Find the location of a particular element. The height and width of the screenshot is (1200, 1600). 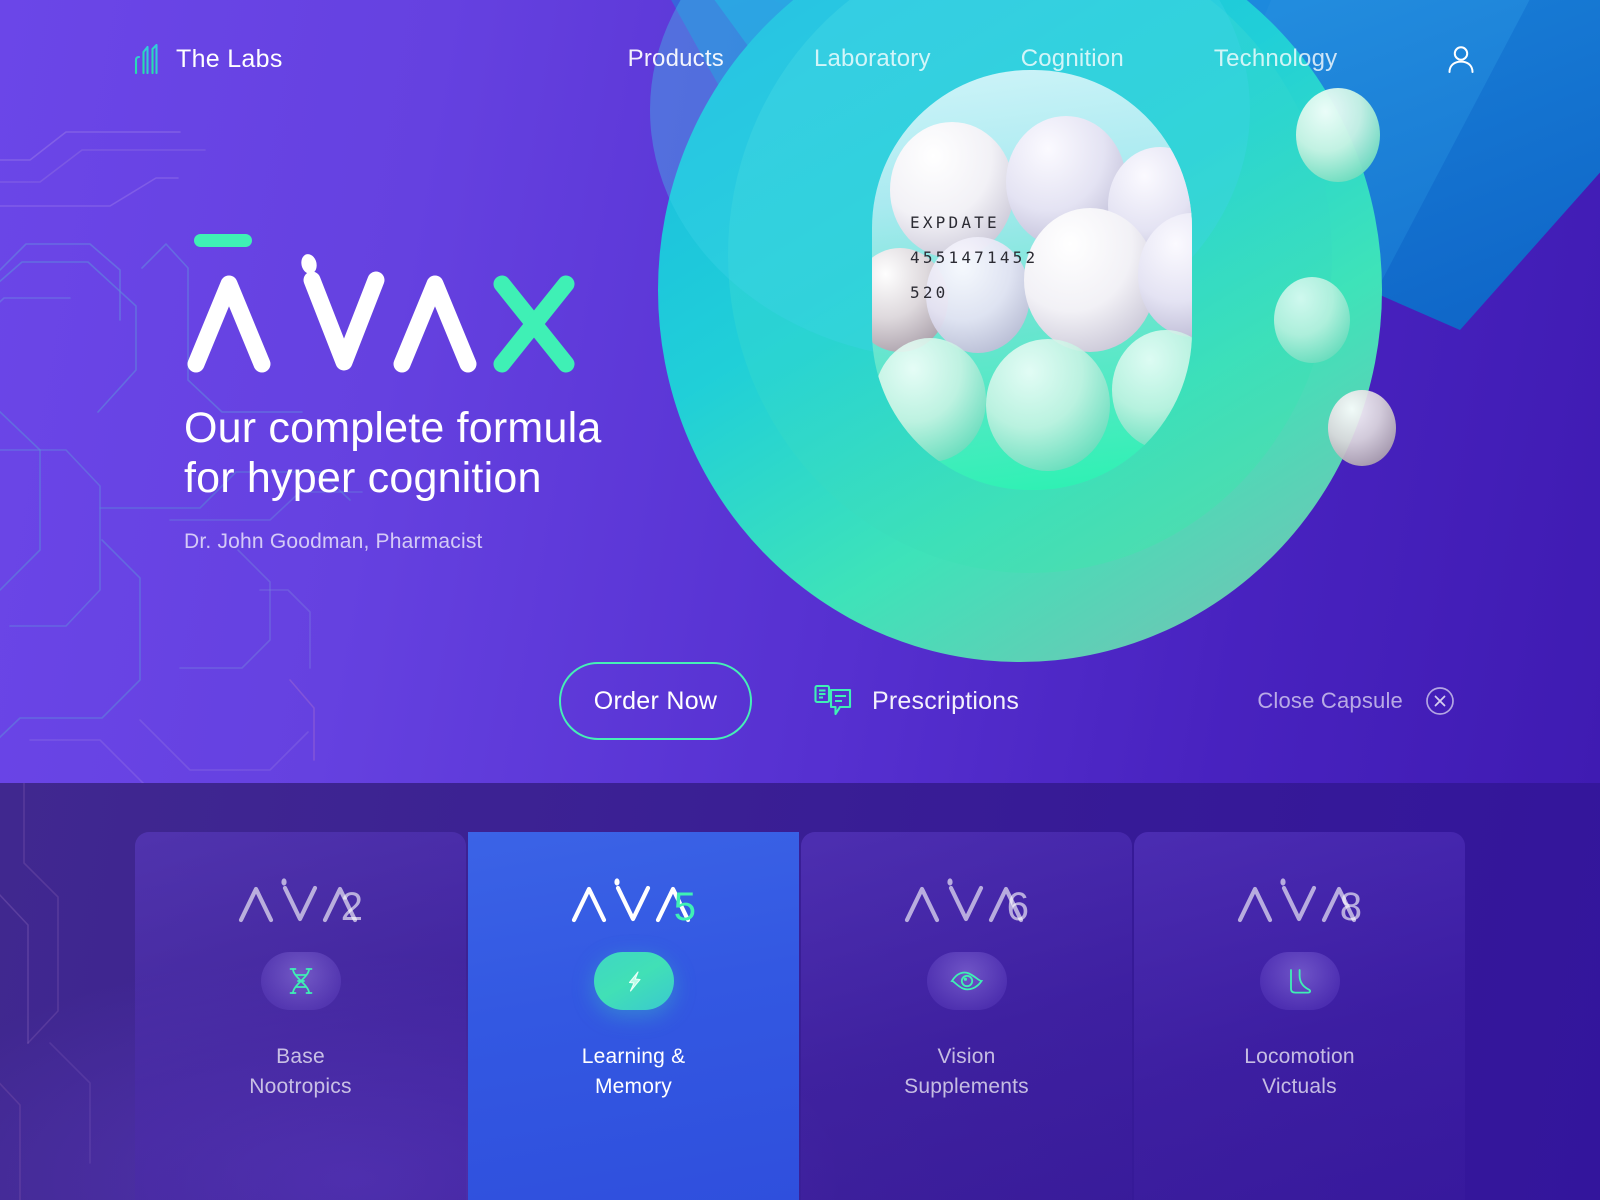

product-card-ava6: 6 Vision Supplements is located at coordinates (966, 1016).